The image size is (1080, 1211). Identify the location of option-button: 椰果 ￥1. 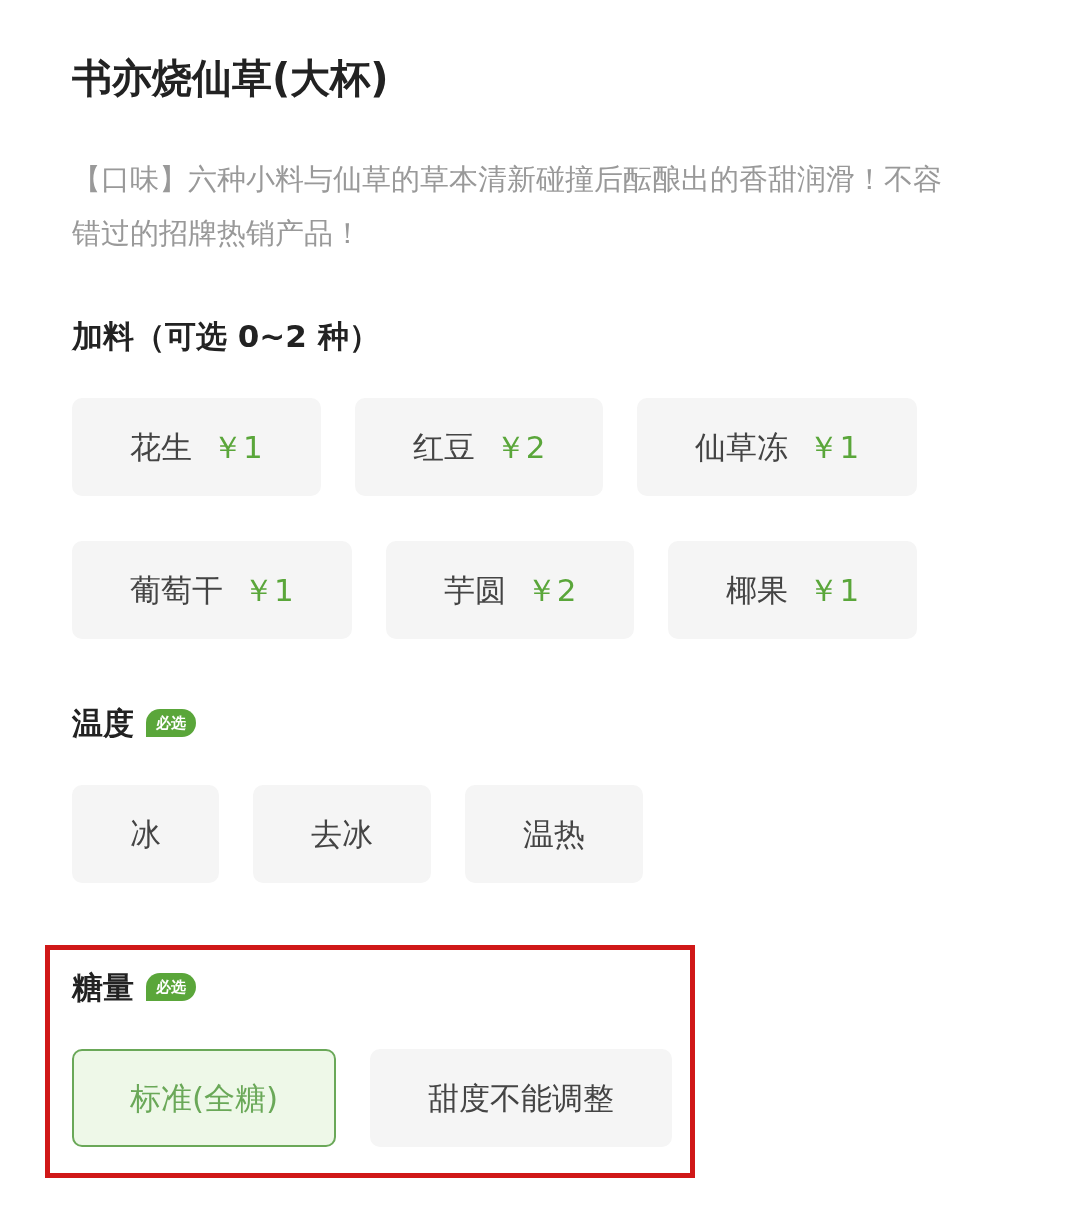
(793, 590).